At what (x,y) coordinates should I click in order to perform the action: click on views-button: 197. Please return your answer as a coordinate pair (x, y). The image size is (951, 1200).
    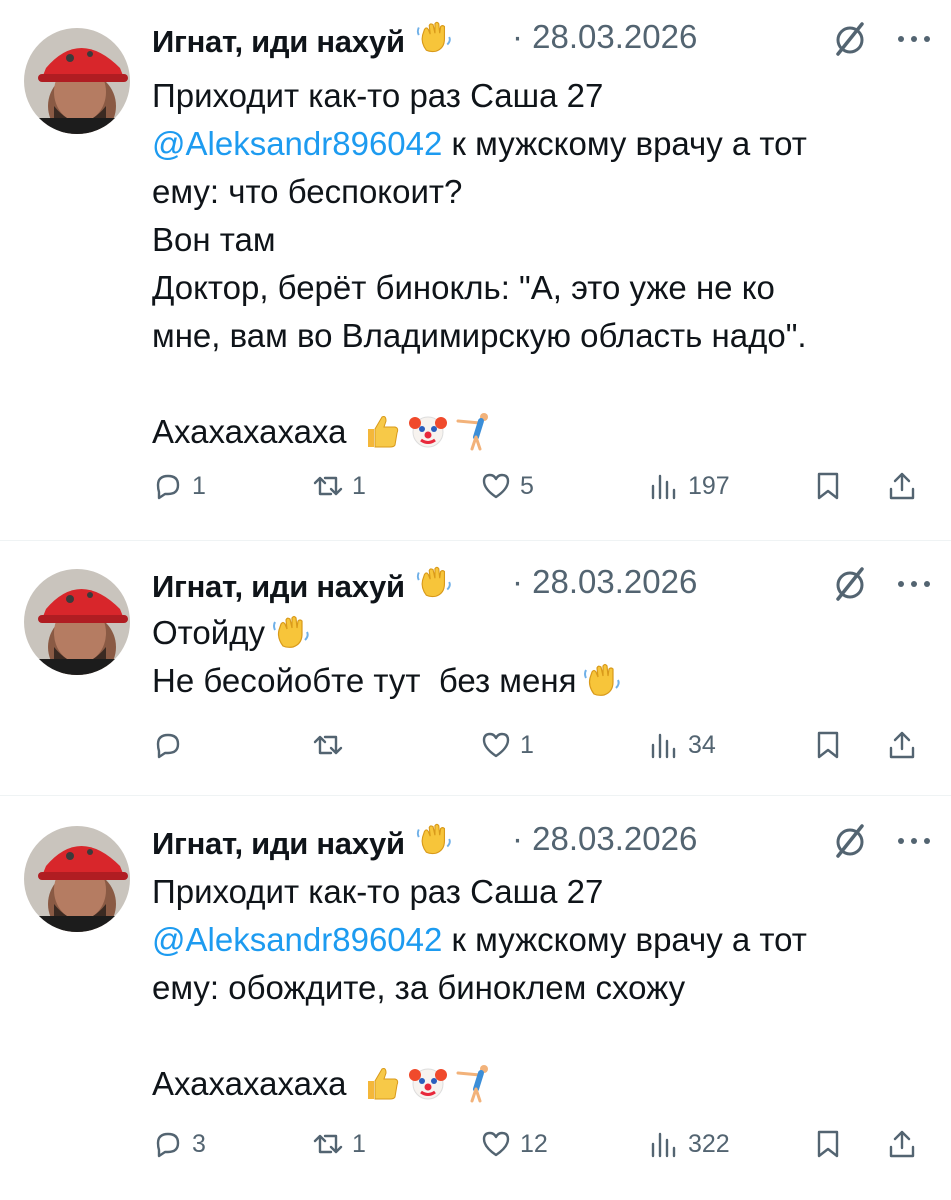
    Looking at the image, I should click on (689, 486).